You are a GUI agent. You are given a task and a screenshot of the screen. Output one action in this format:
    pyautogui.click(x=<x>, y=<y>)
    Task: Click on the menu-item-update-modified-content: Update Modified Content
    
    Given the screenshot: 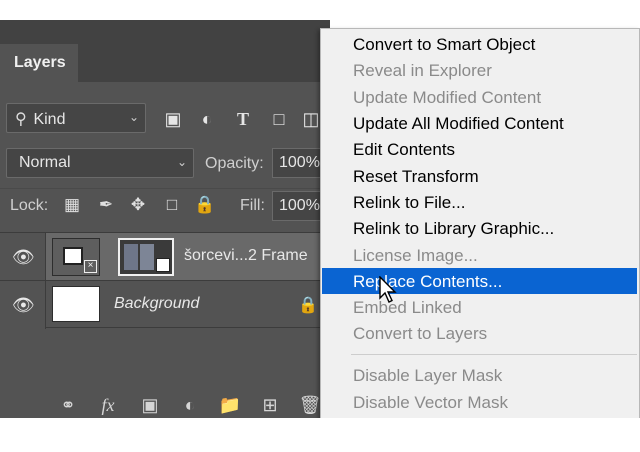 What is the action you would take?
    pyautogui.click(x=479, y=97)
    